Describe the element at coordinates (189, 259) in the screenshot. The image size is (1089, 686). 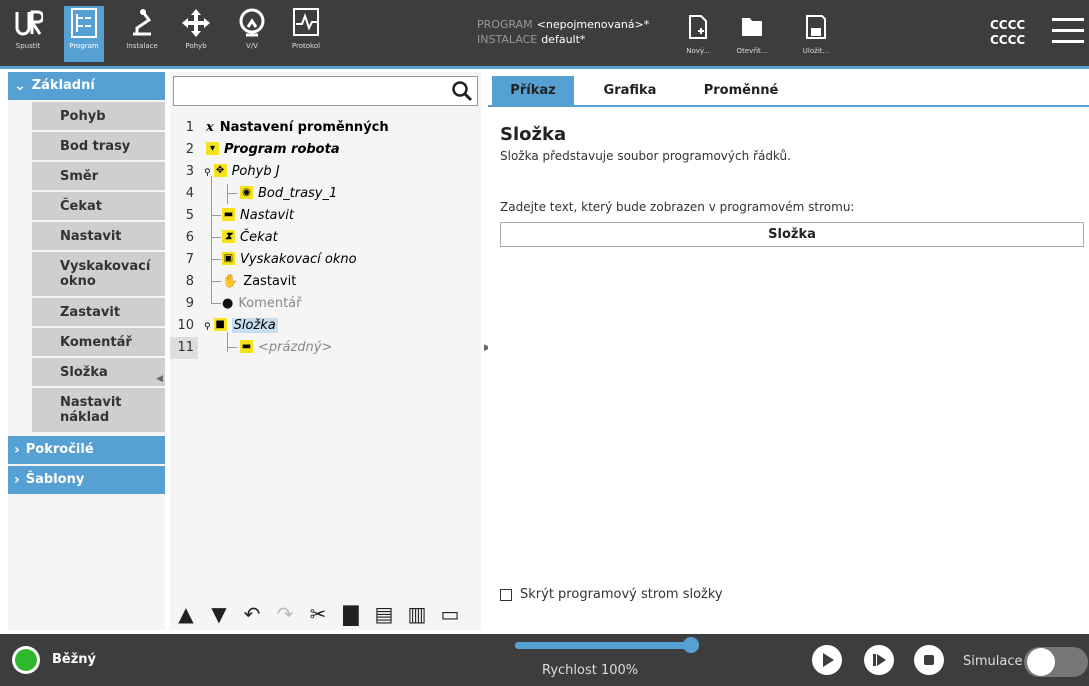
I see `line-number: 7` at that location.